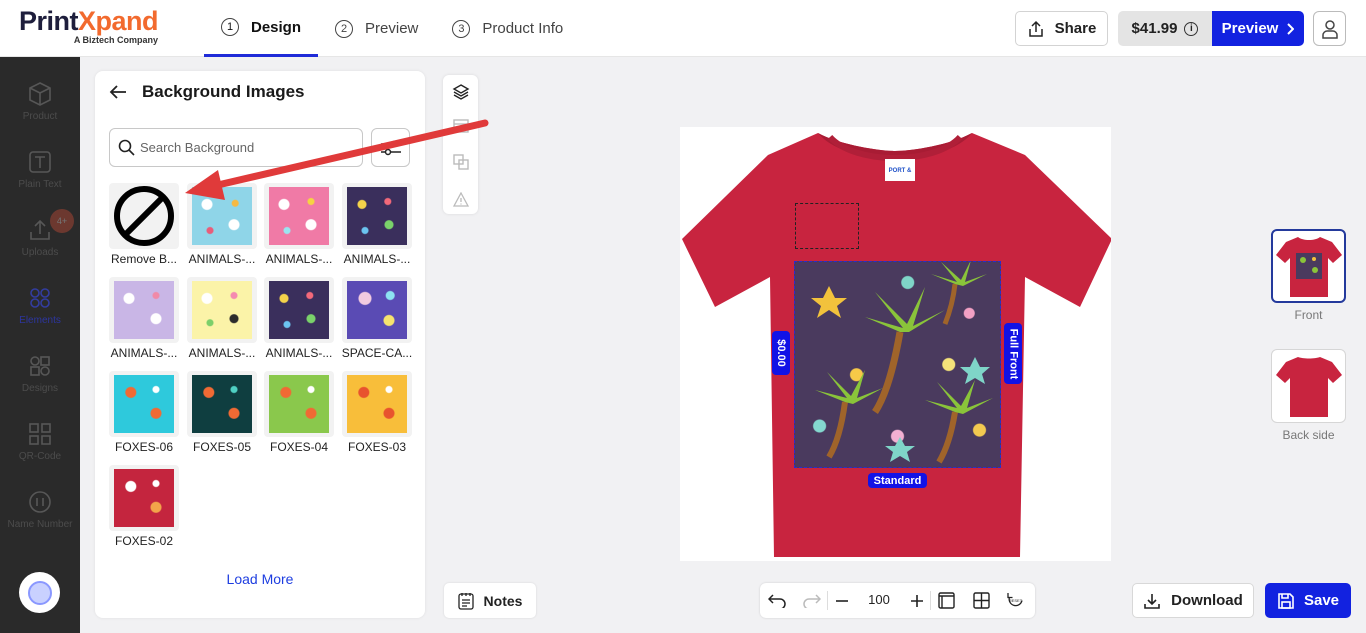 Image resolution: width=1366 pixels, height=633 pixels. Describe the element at coordinates (40, 366) in the screenshot. I see `designs-icon` at that location.